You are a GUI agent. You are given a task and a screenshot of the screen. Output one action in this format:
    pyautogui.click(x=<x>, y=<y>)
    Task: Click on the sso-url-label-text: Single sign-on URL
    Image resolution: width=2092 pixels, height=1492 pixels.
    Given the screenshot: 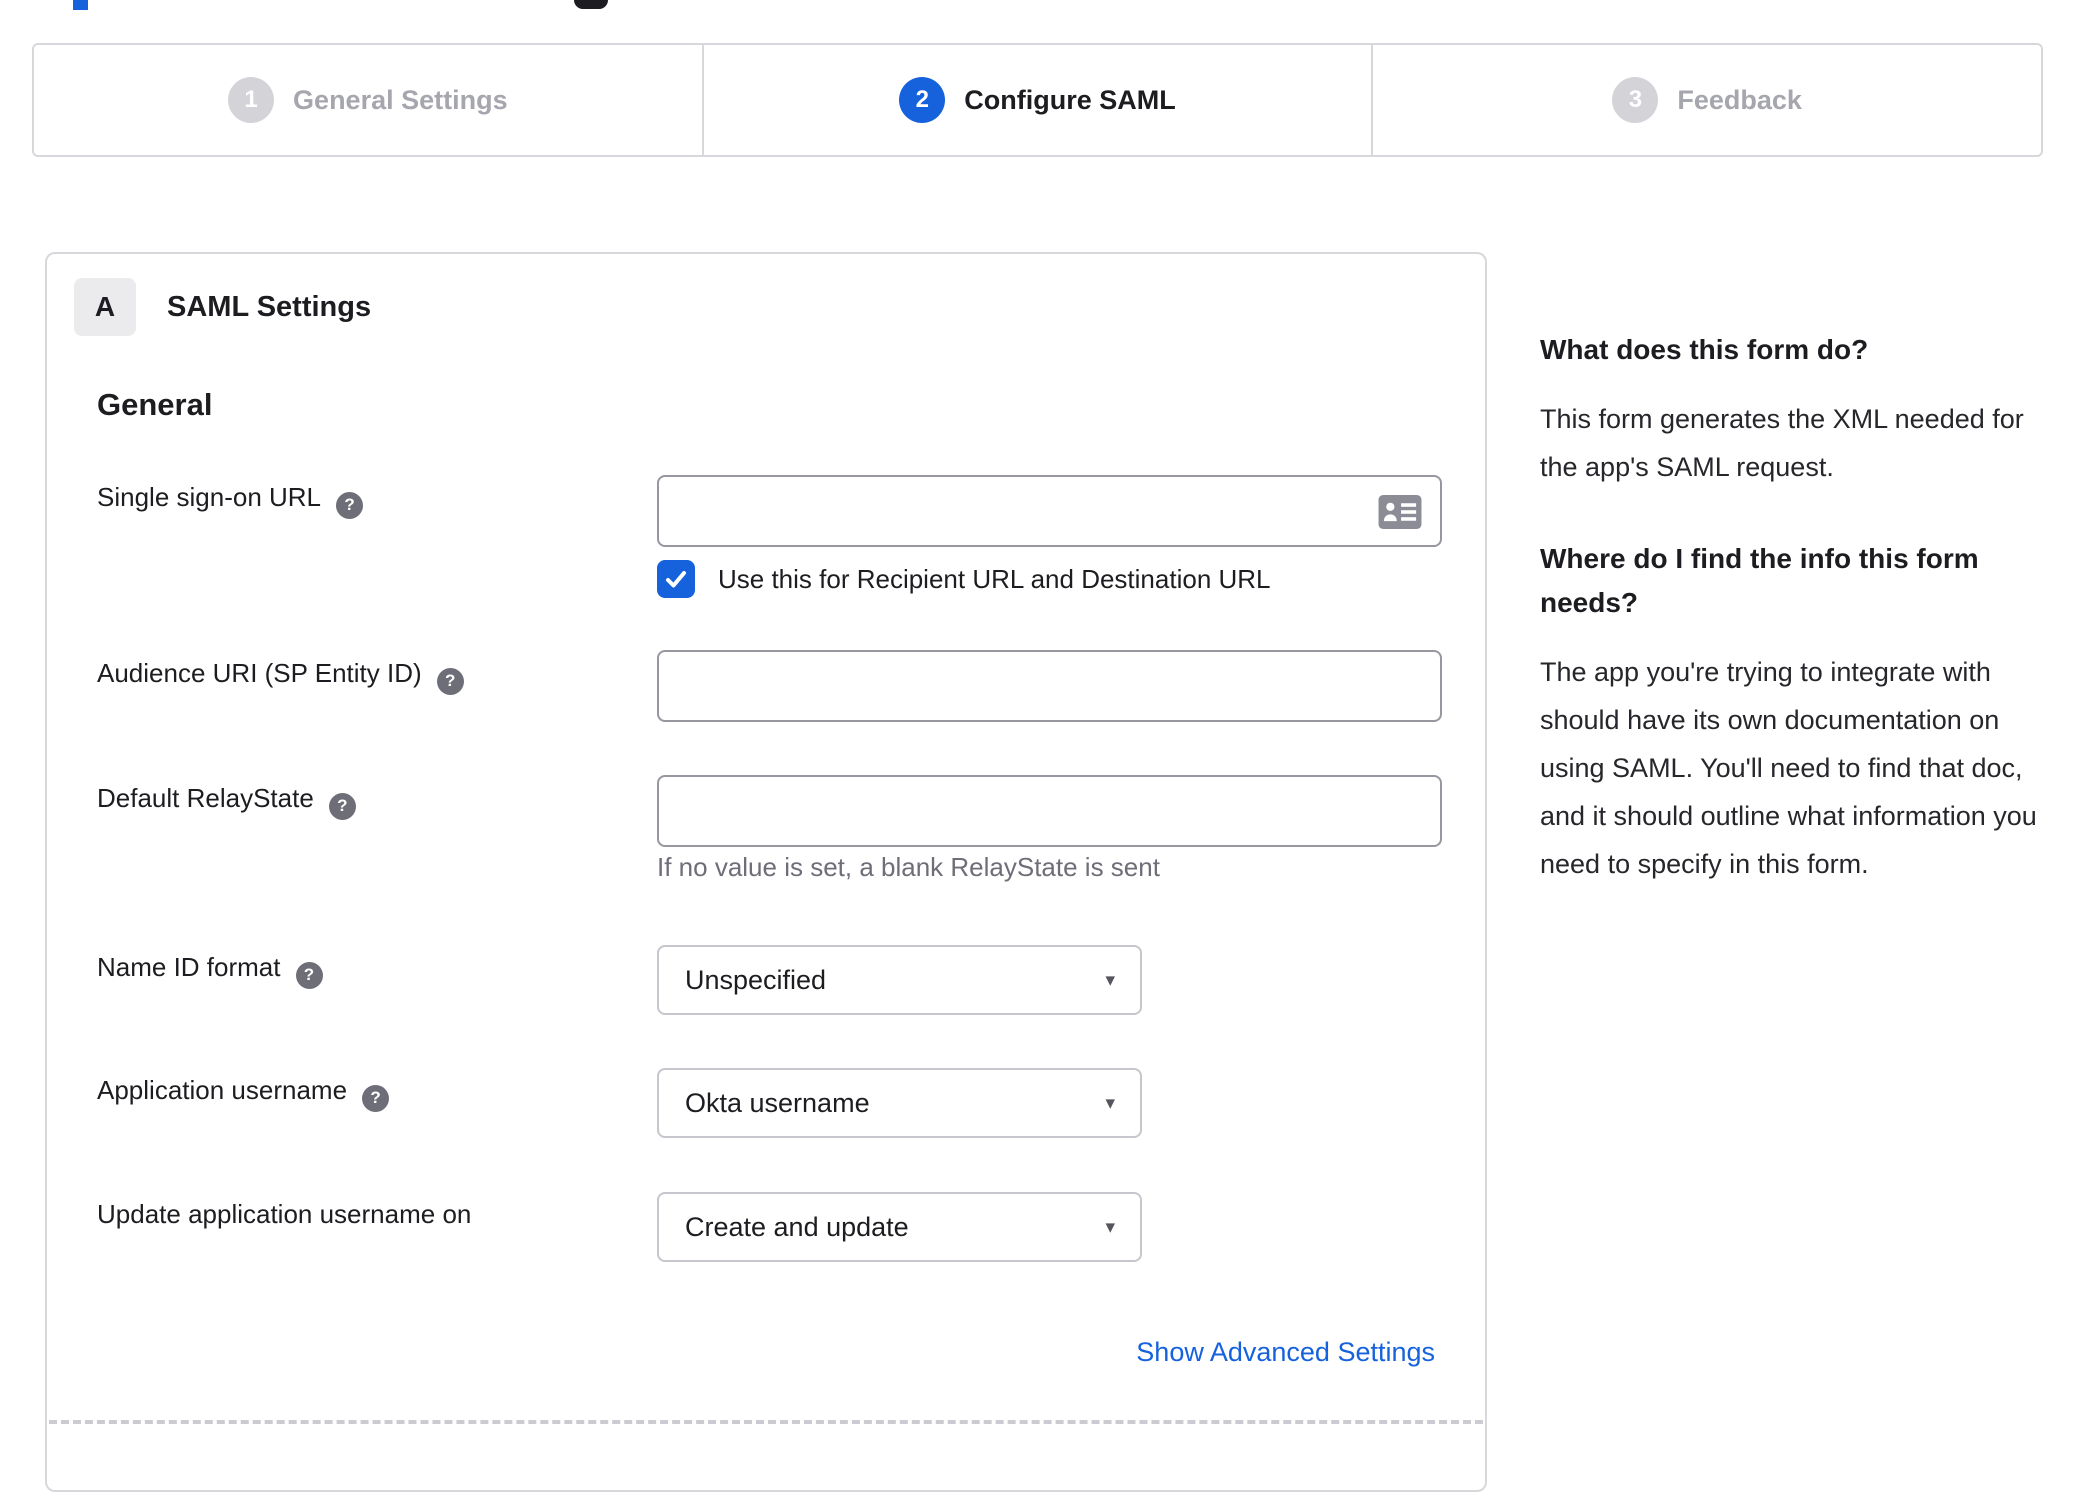 What is the action you would take?
    pyautogui.click(x=209, y=497)
    